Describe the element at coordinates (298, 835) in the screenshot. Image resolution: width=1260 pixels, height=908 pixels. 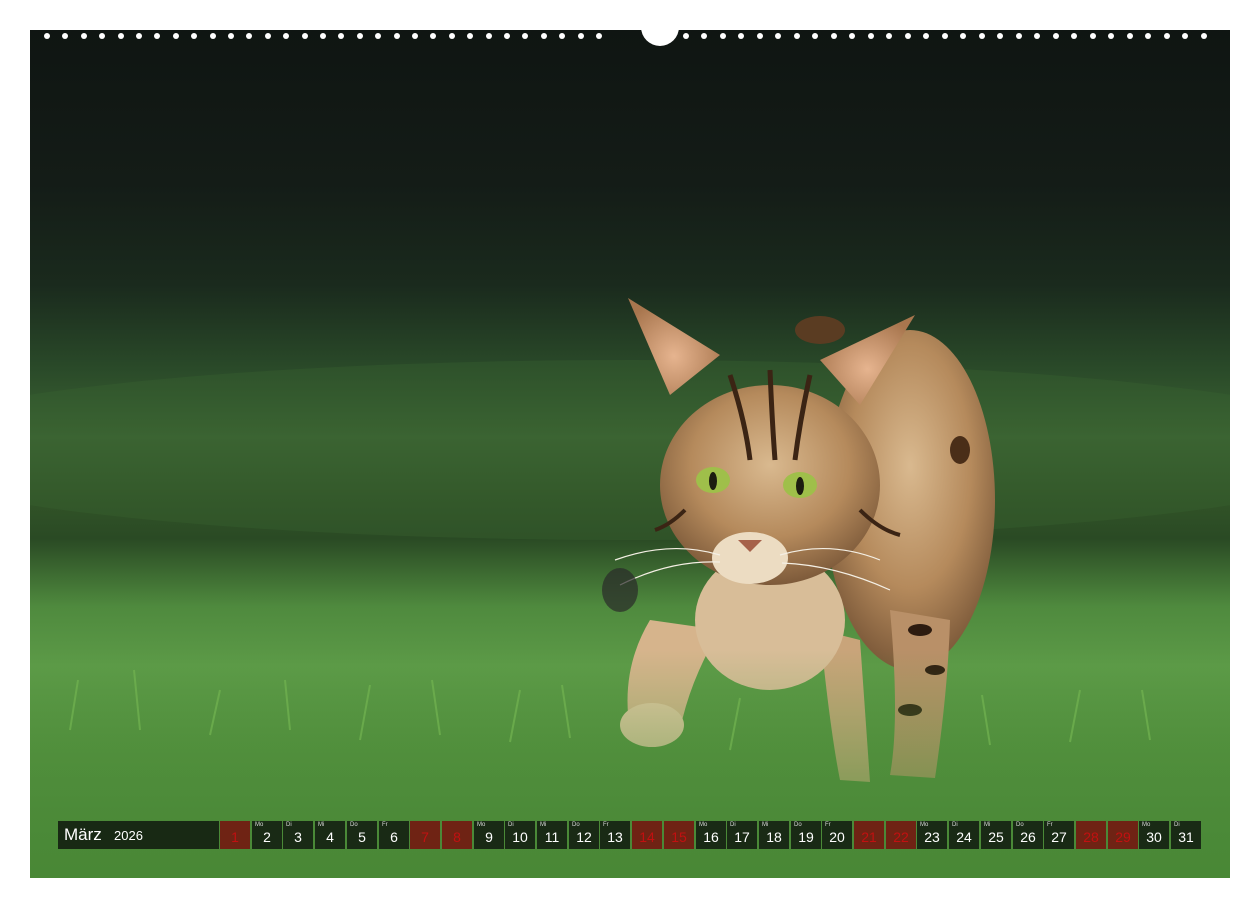
I see `day-cell: Di 3` at that location.